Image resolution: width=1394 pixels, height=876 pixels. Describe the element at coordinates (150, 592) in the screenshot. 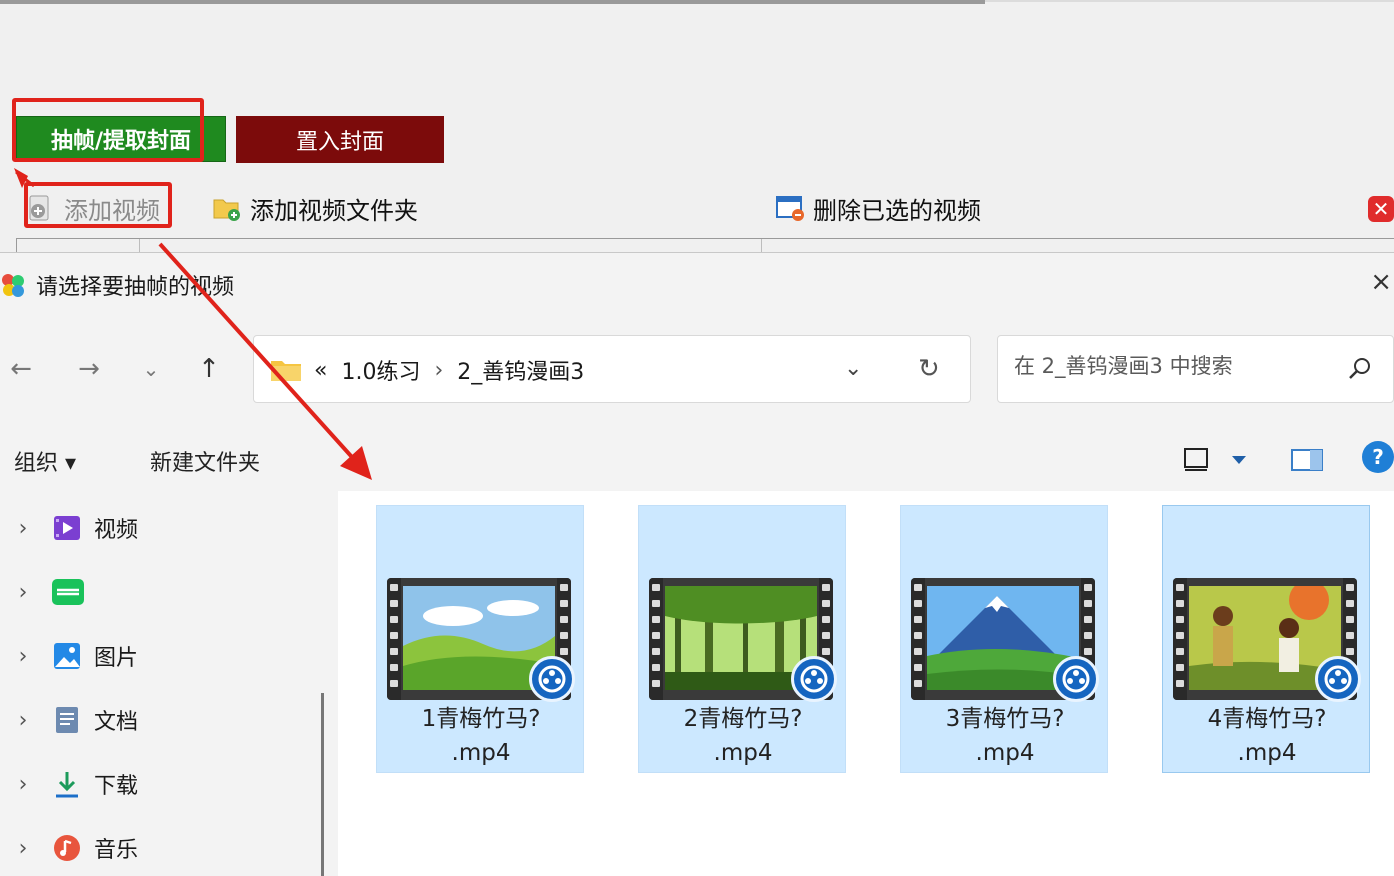

I see `sidebar-item-iqiyi: ›` at that location.